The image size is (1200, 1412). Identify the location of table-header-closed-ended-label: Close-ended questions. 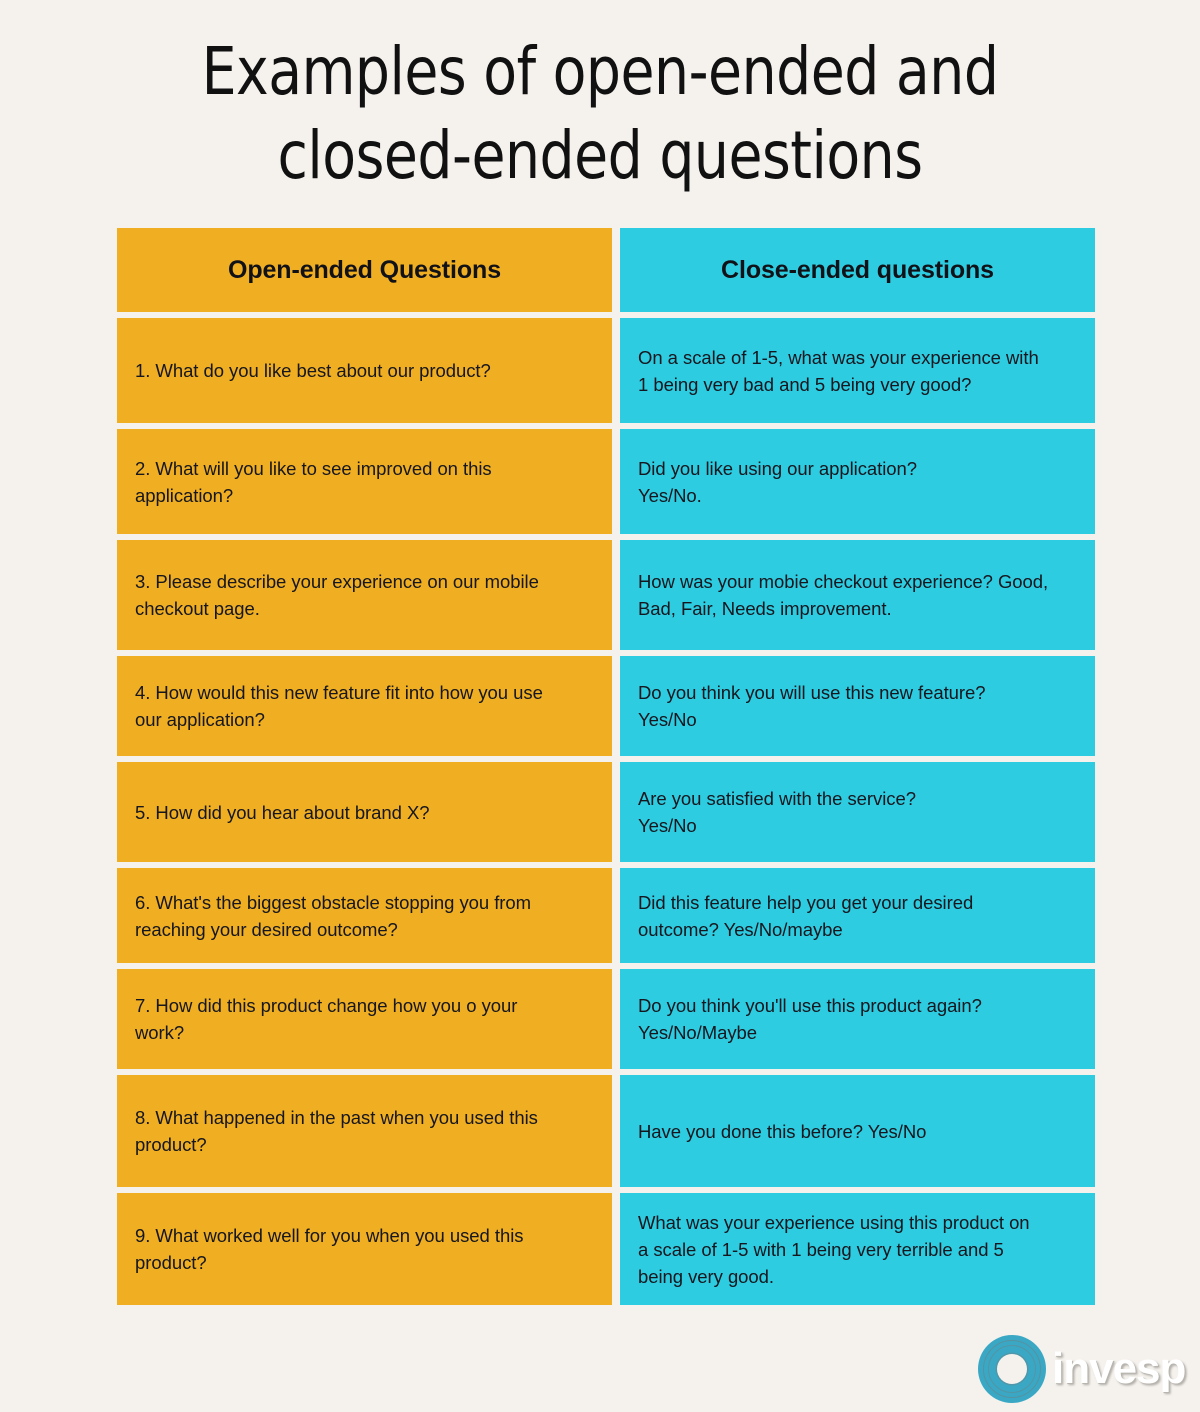
(857, 269).